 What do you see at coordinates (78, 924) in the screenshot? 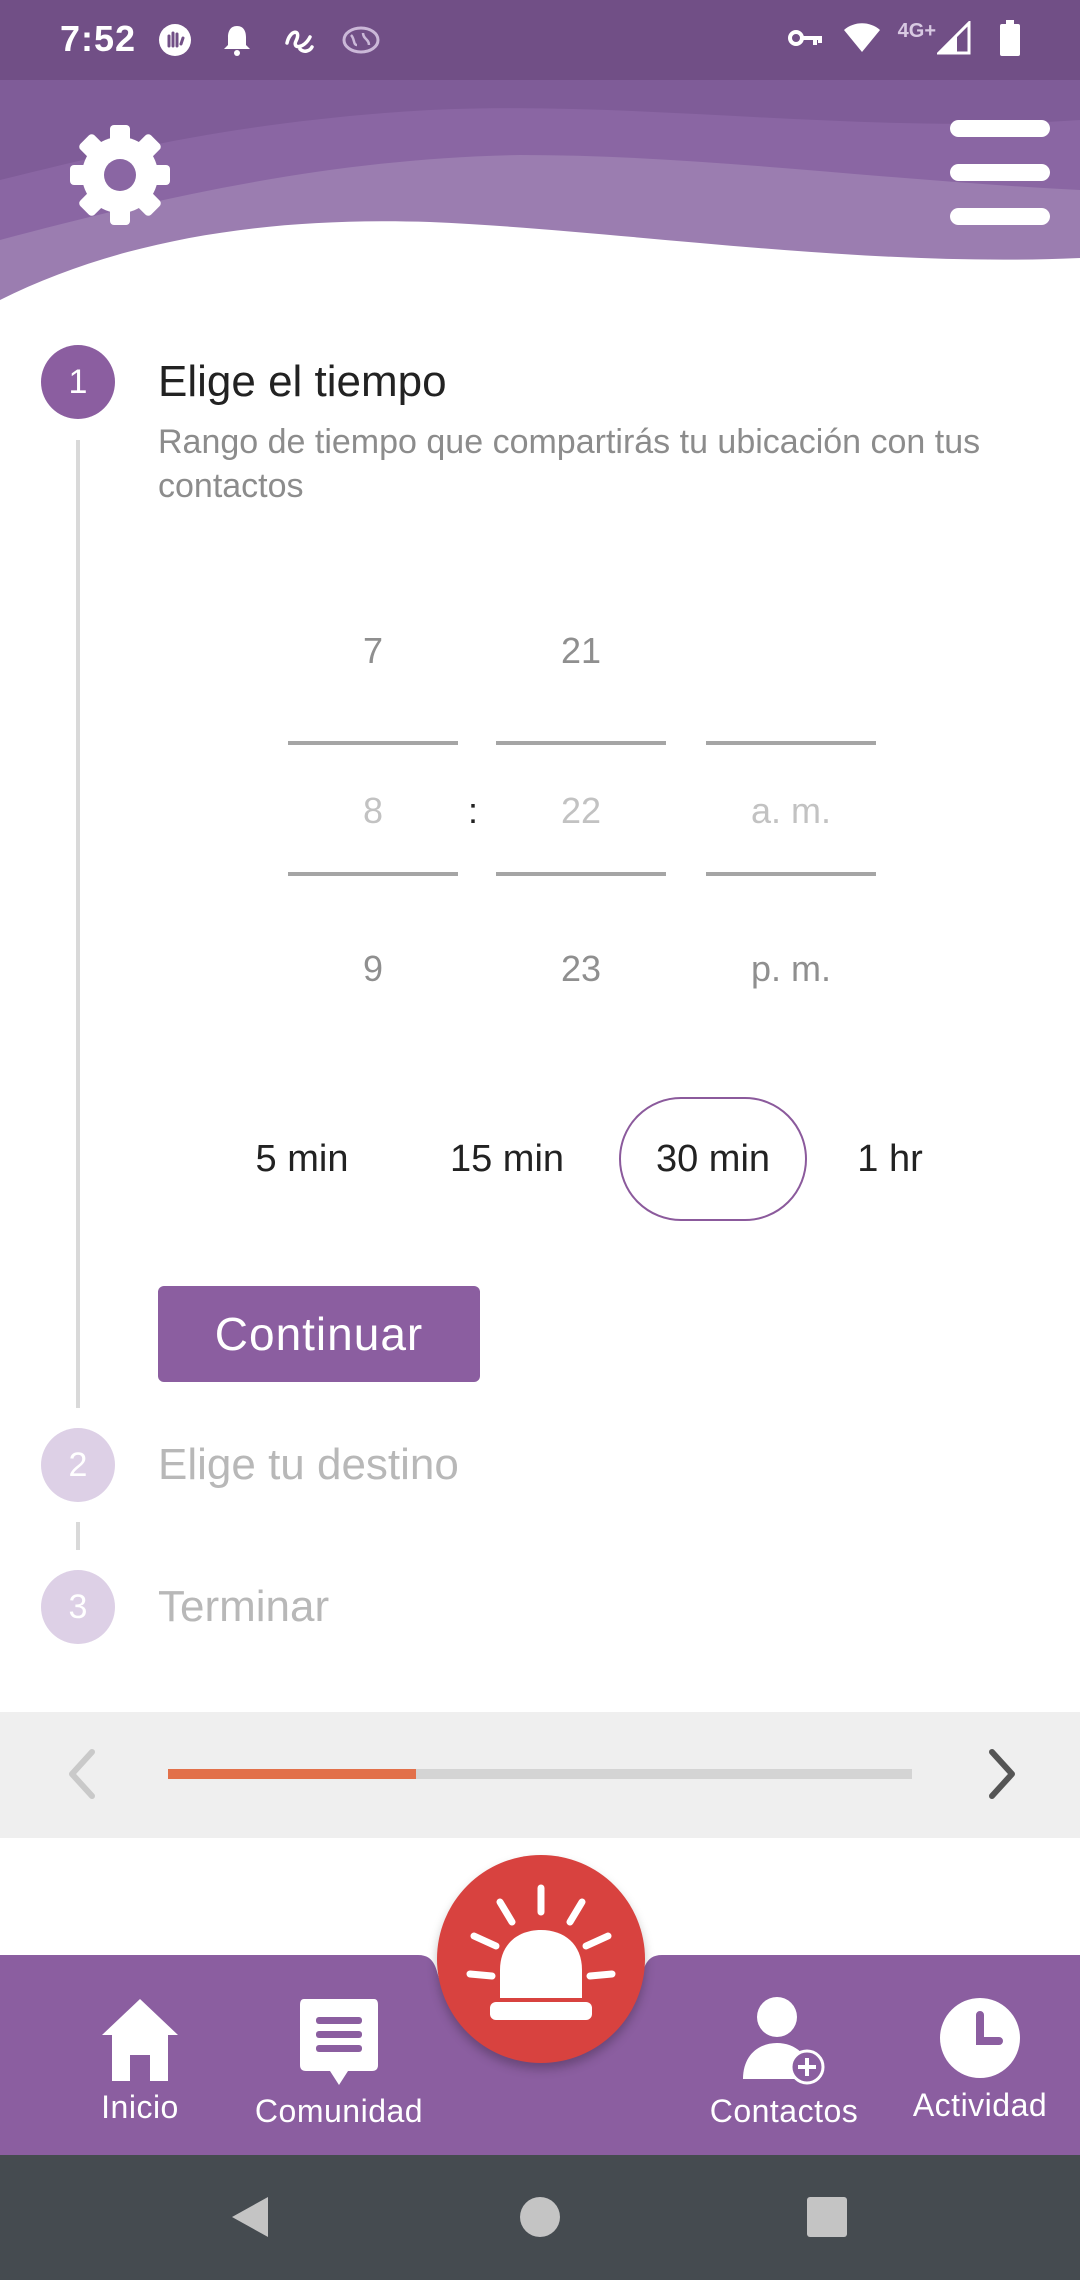
I see `step-1-connector` at bounding box center [78, 924].